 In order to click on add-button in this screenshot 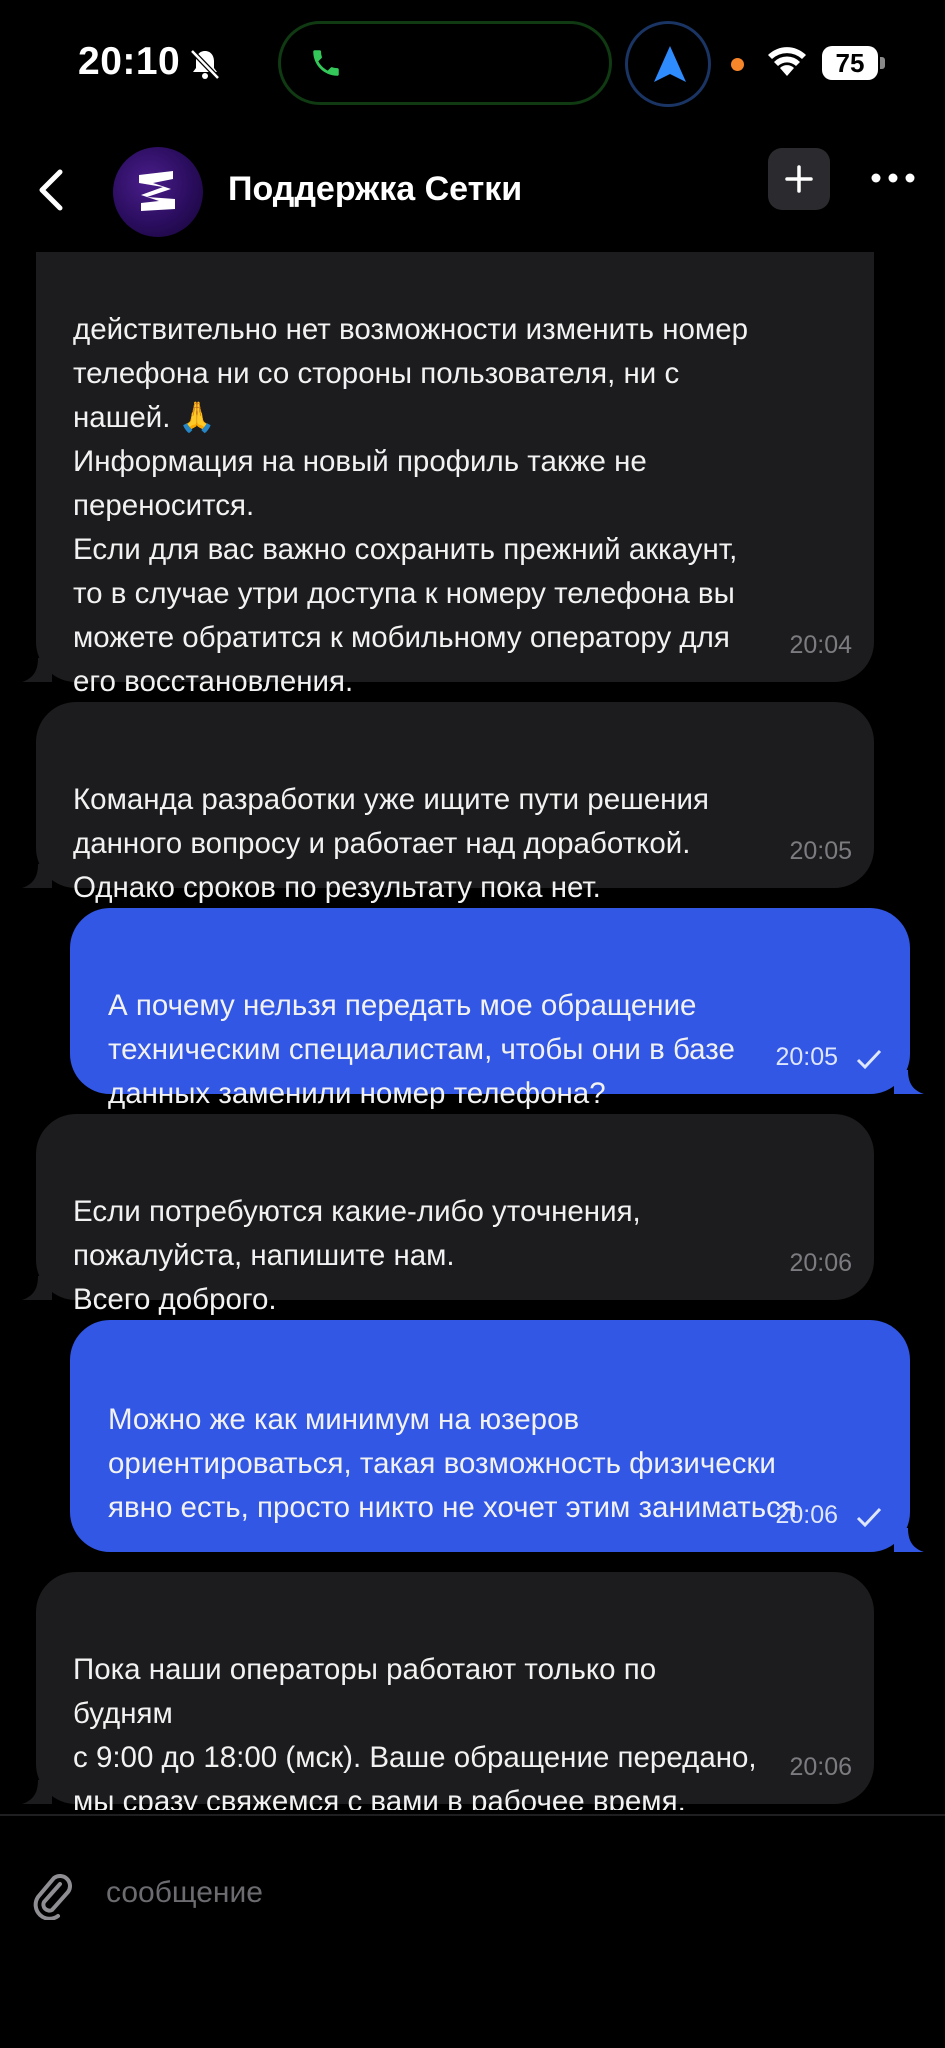, I will do `click(799, 179)`.